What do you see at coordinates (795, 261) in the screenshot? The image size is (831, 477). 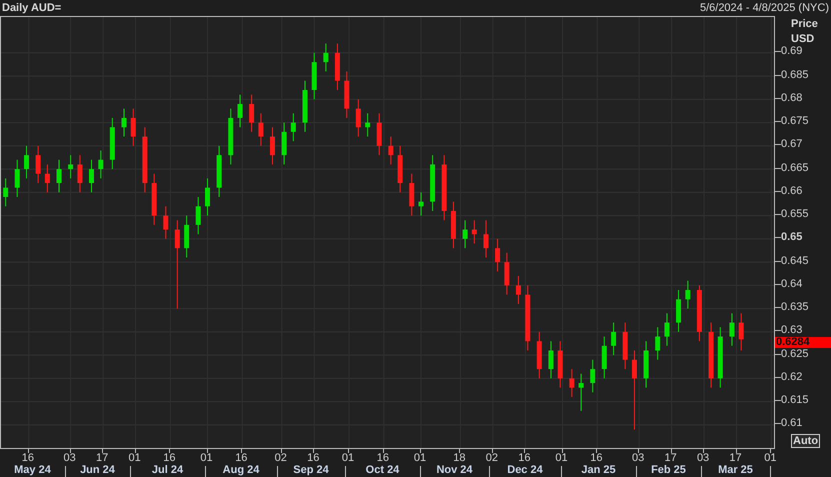 I see `price-label: 0.645` at bounding box center [795, 261].